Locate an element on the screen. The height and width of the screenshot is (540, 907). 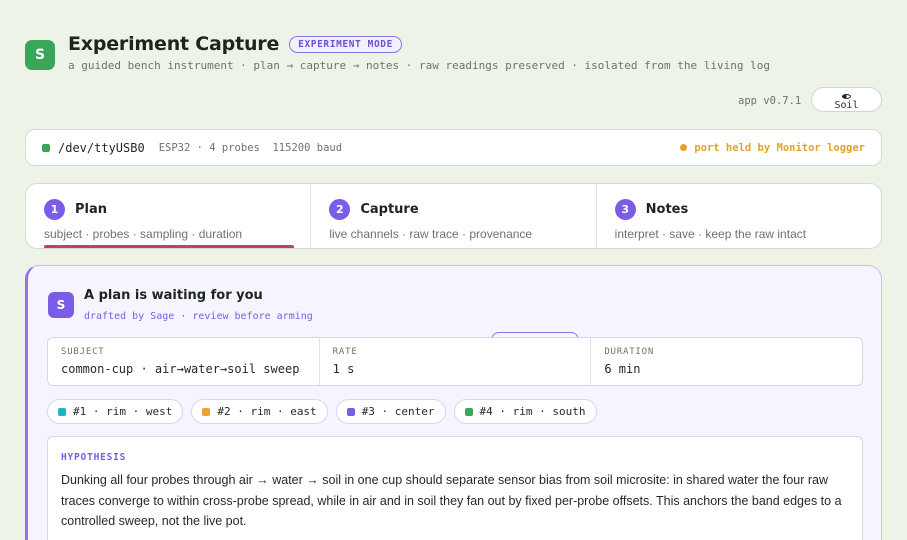
step-description: live channels · raw trace · provenance is located at coordinates (431, 234).